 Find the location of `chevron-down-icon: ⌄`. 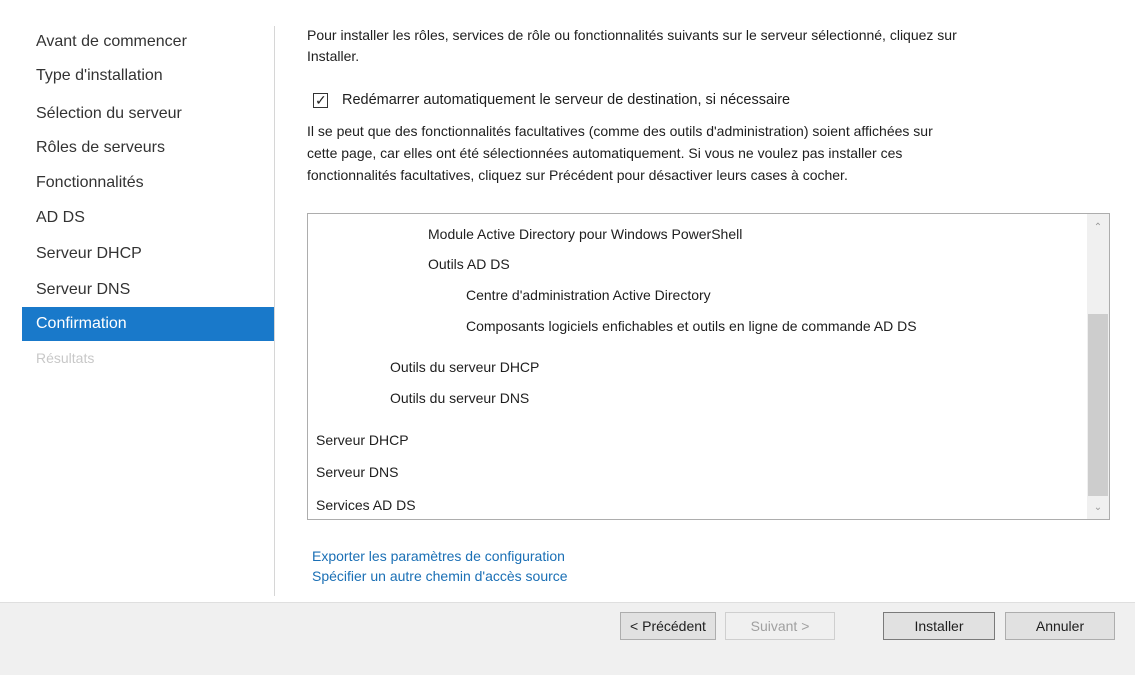

chevron-down-icon: ⌄ is located at coordinates (1098, 508).